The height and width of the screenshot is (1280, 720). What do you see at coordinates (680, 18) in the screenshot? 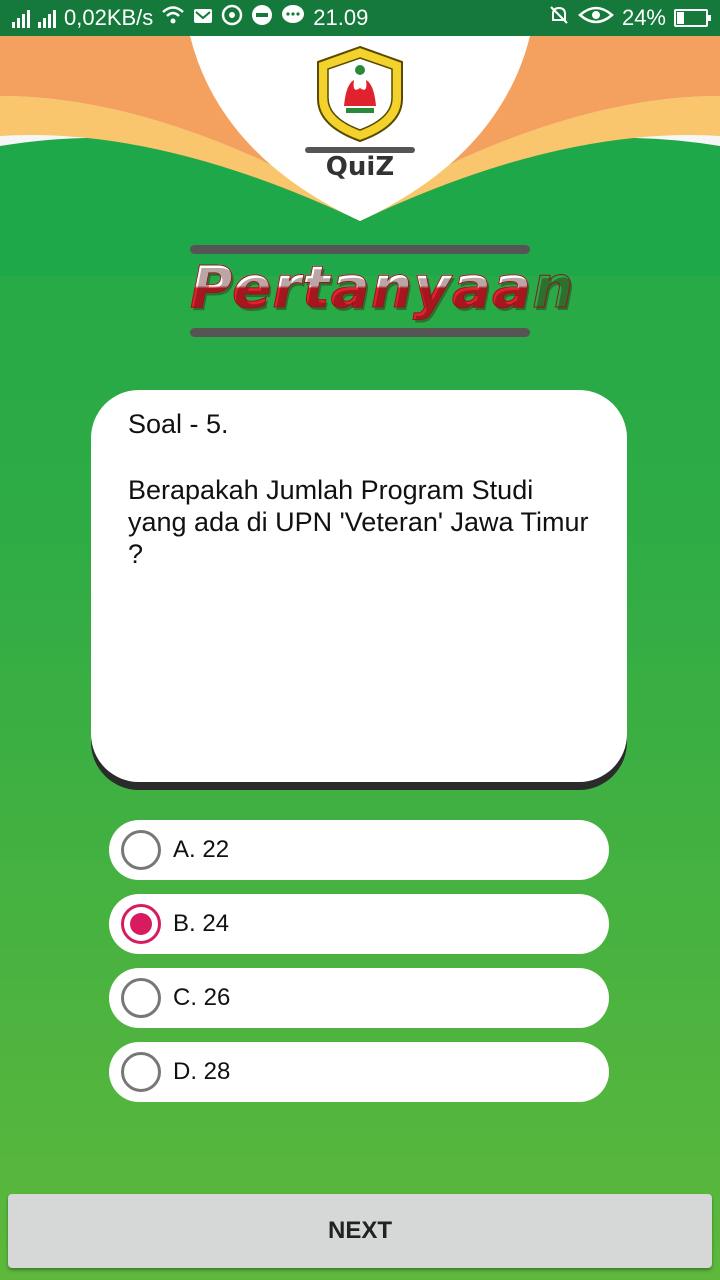
I see `battery-fill` at bounding box center [680, 18].